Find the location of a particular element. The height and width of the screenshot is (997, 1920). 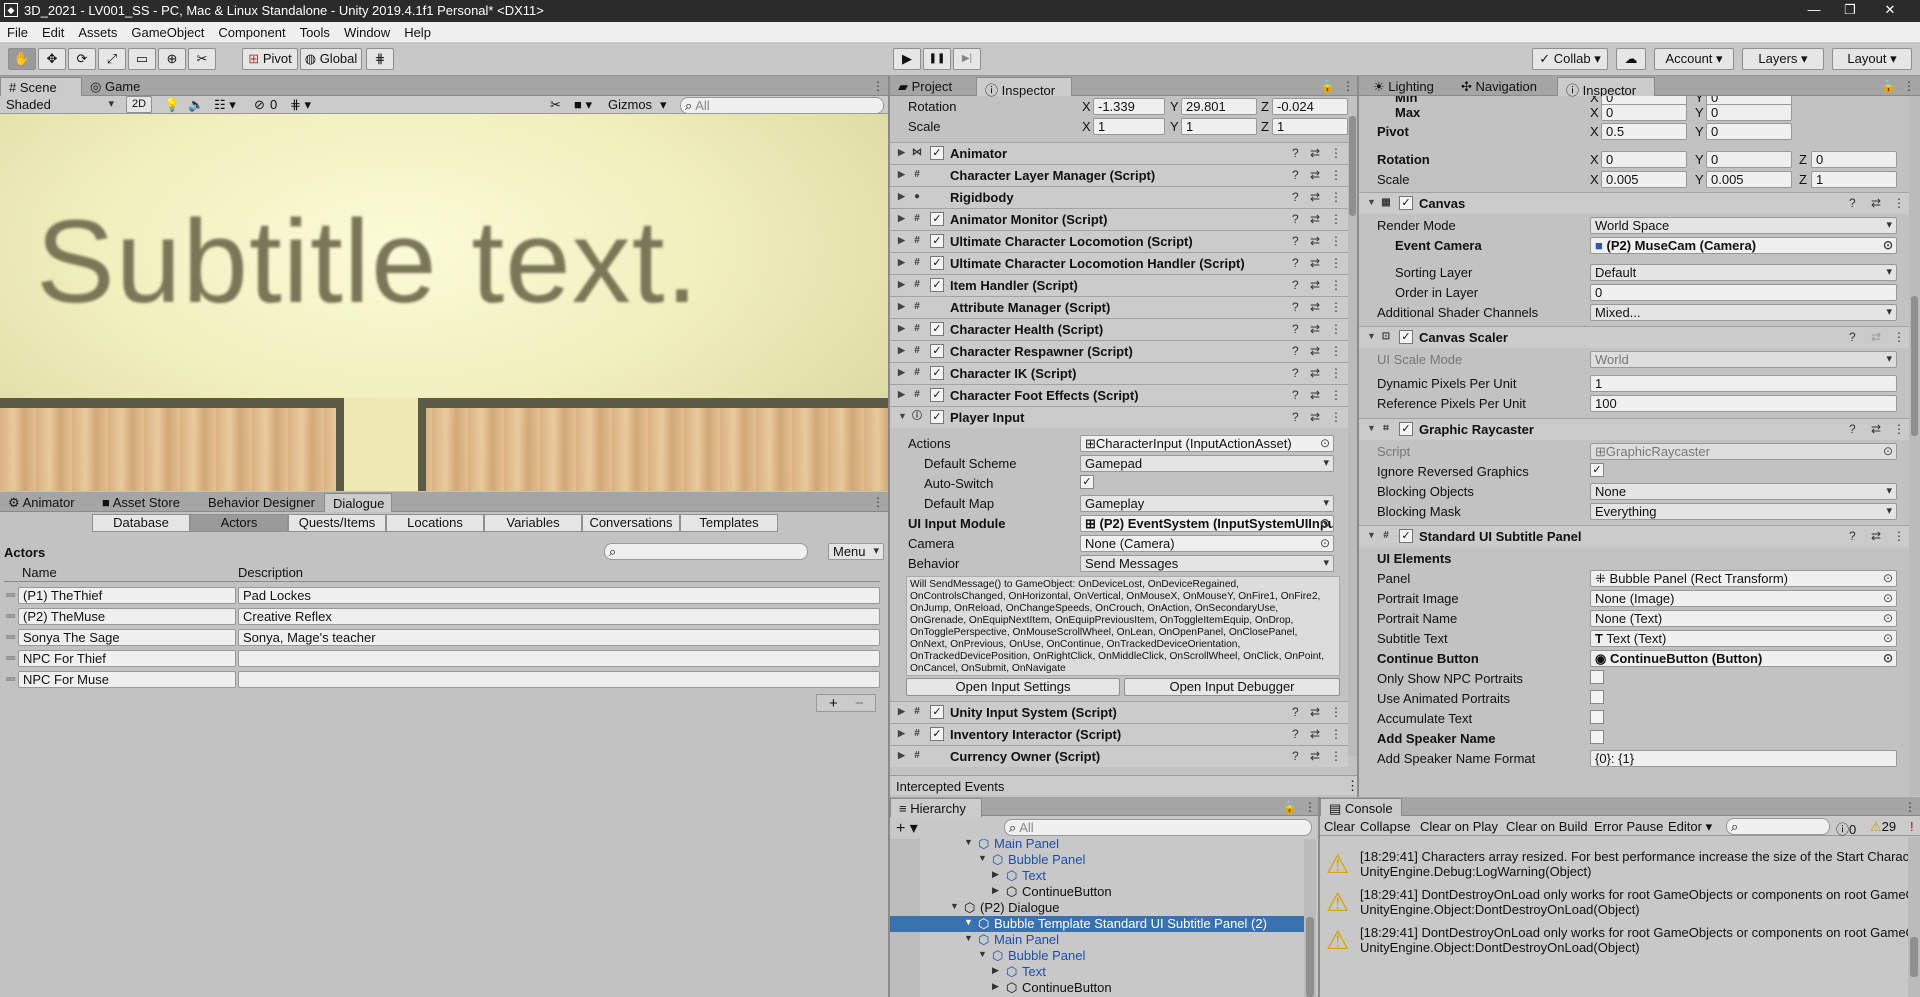

scale-z-field: 1 is located at coordinates (1310, 126).